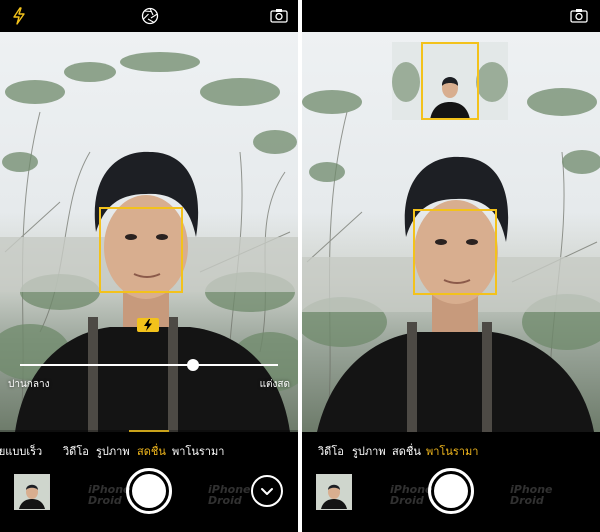  I want to click on confirm-button, so click(267, 491).